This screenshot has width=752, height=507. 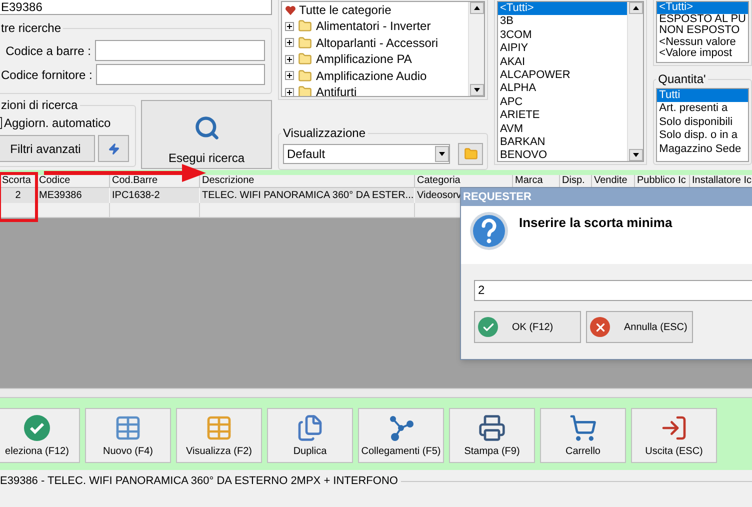 I want to click on tree-item: Tutte le categorie, so click(x=345, y=10).